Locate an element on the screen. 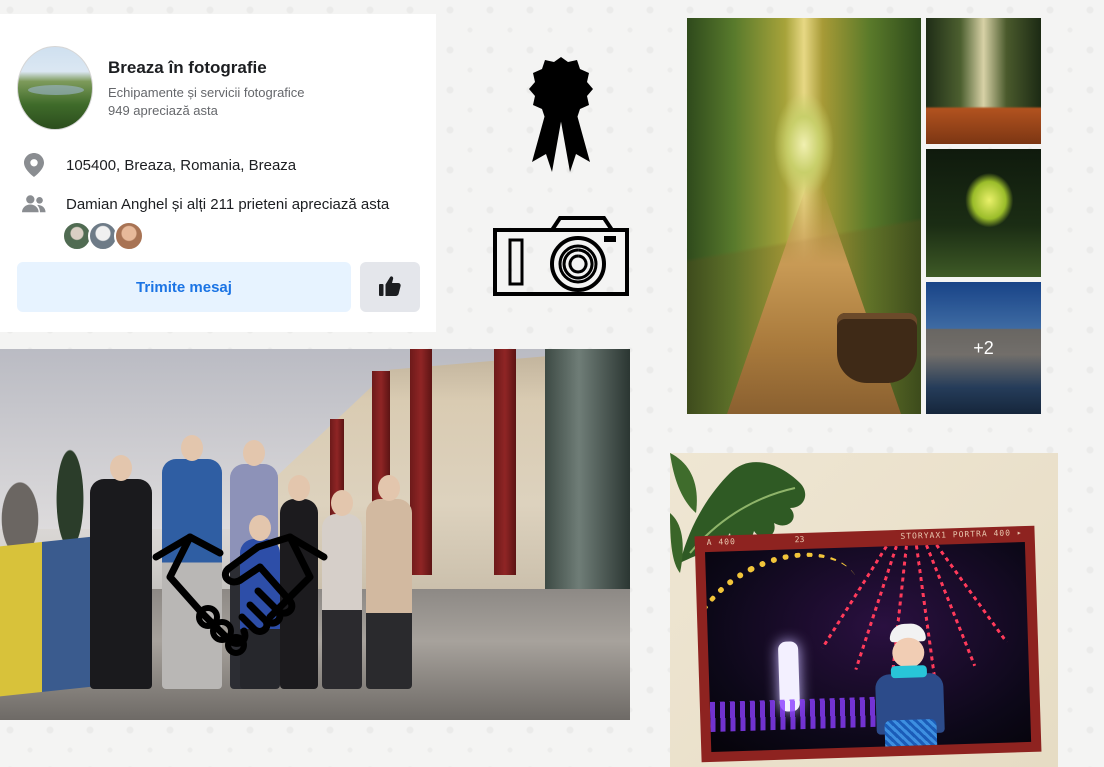 The image size is (1104, 767). photo-purple-lights is located at coordinates (800, 714).